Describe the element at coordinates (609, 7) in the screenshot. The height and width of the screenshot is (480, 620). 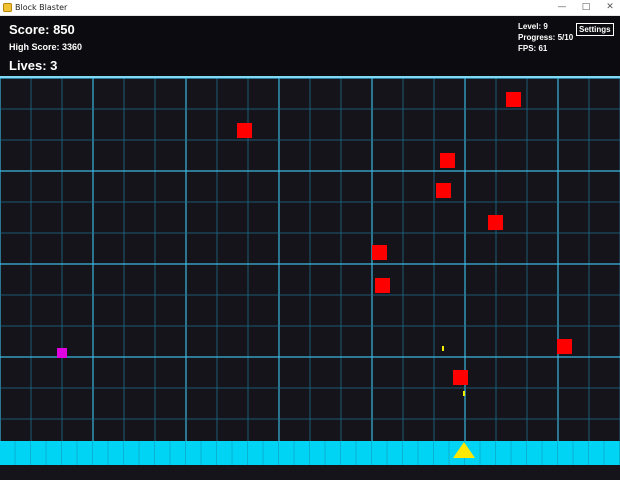
I see `close-button: ✕` at that location.